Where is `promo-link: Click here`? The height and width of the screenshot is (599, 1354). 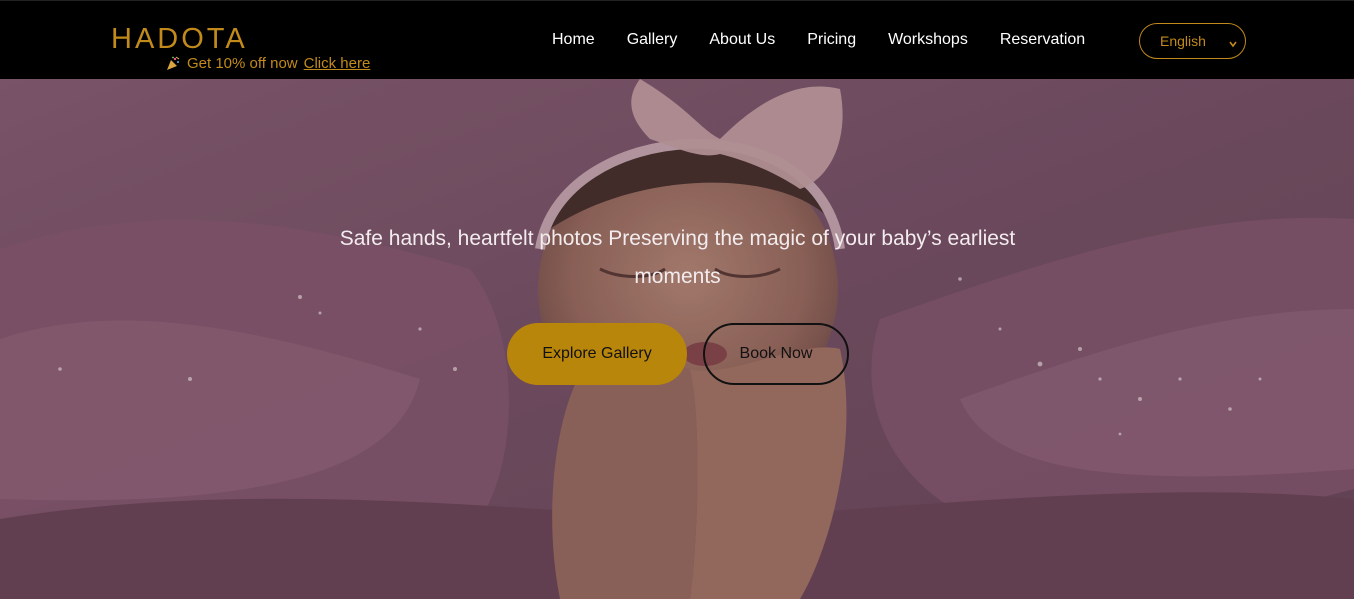 promo-link: Click here is located at coordinates (337, 63).